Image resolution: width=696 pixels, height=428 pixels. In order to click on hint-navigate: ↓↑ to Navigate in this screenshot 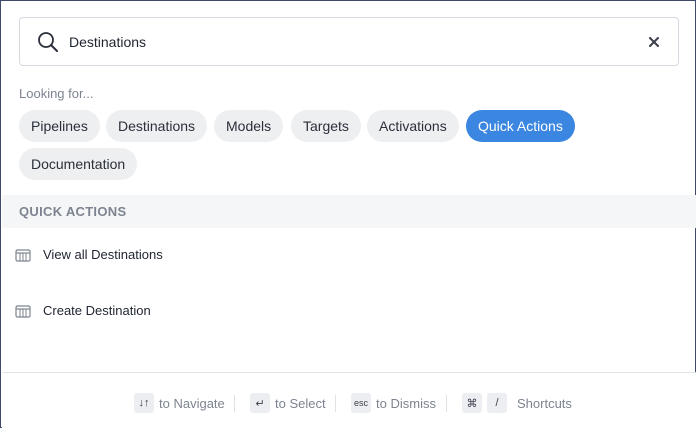, I will do `click(179, 403)`.